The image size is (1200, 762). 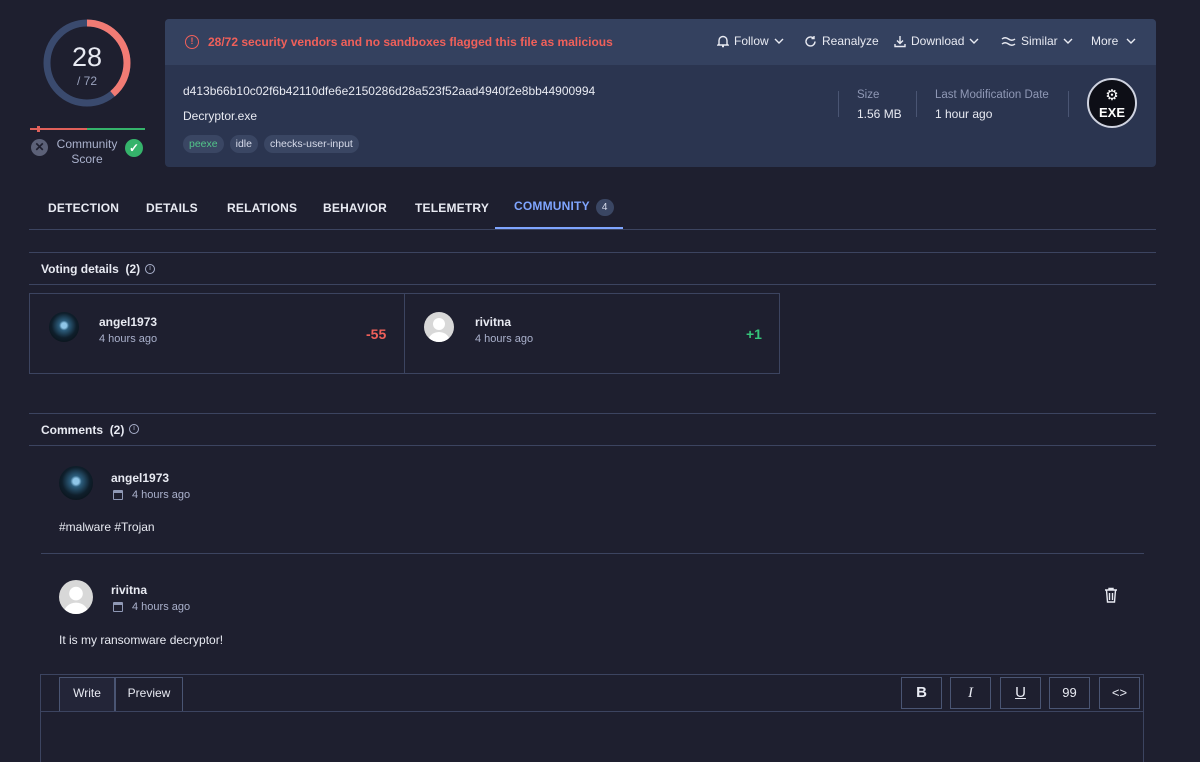 I want to click on more-button: More, so click(x=1113, y=41).